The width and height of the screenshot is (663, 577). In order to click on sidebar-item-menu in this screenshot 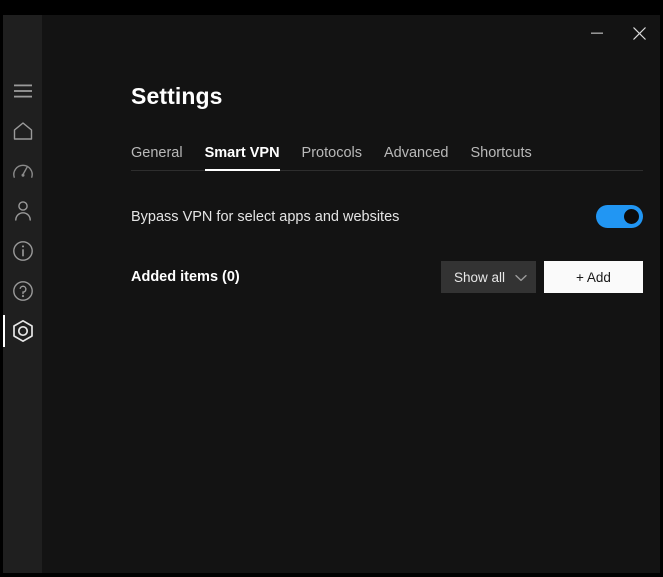, I will do `click(22, 91)`.